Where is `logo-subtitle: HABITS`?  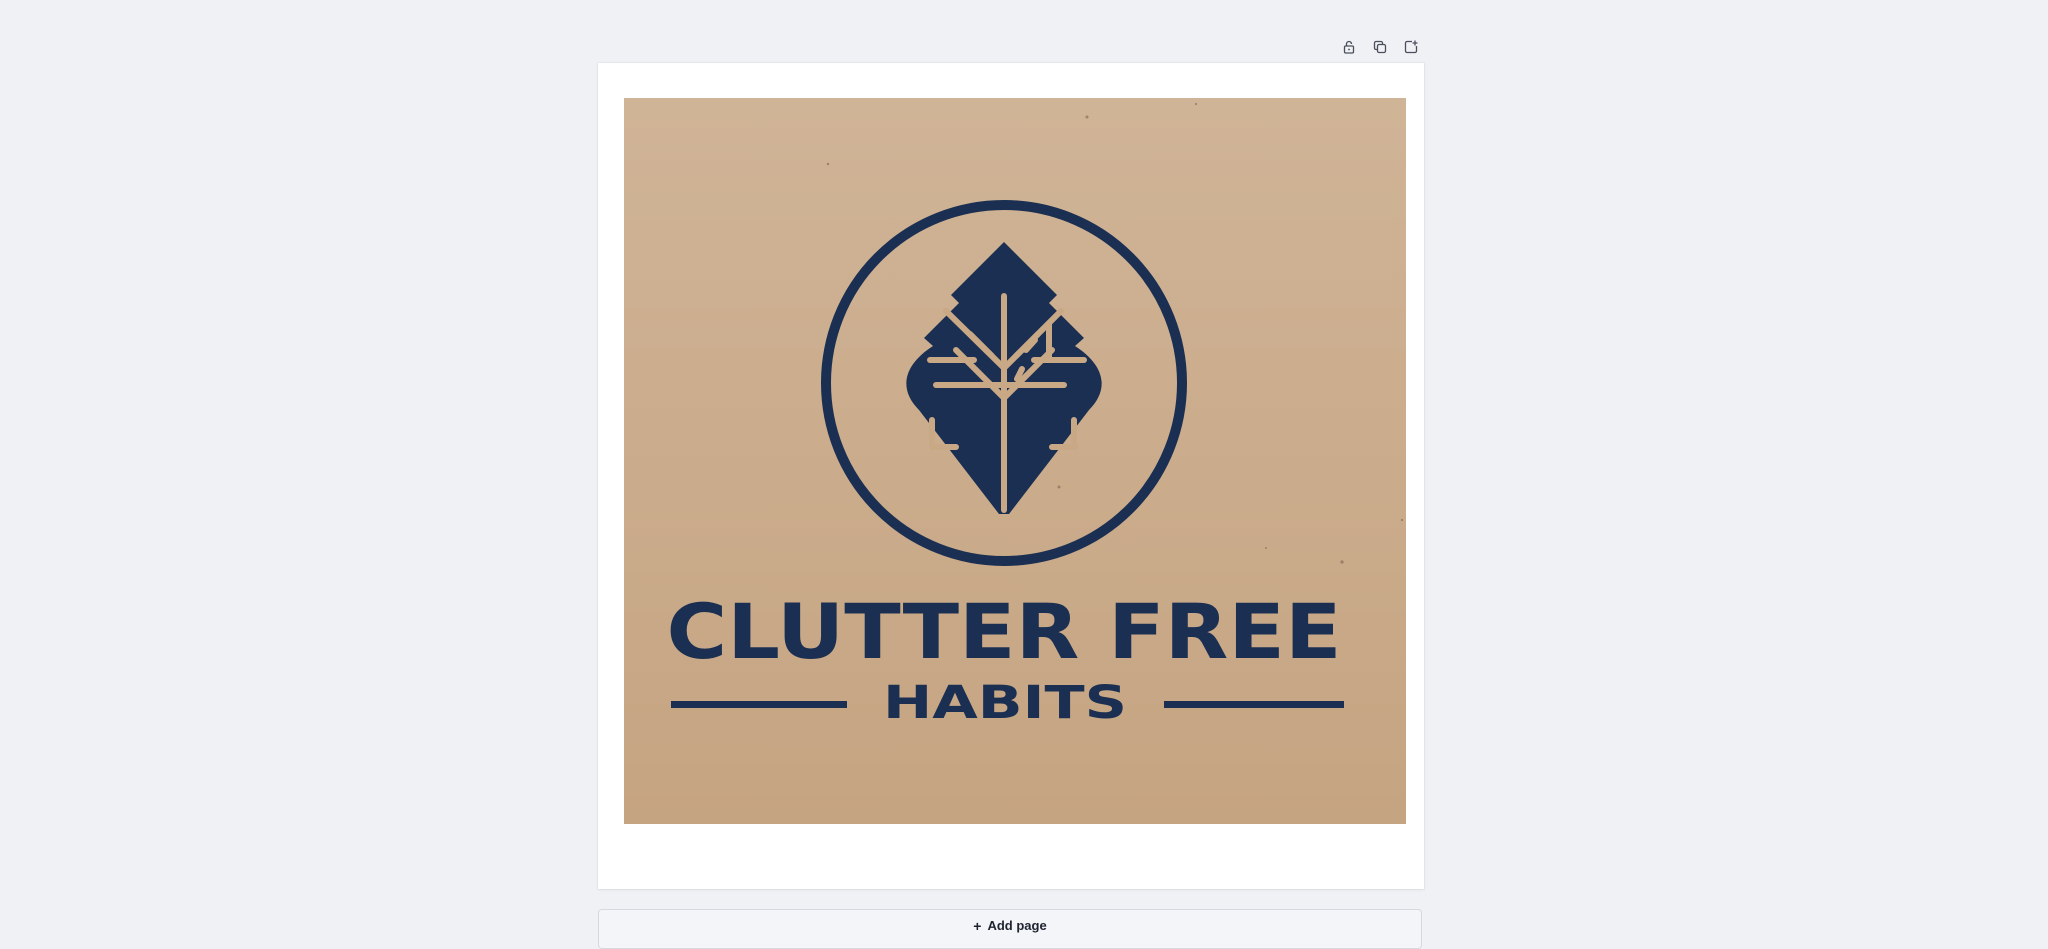 logo-subtitle: HABITS is located at coordinates (1005, 702).